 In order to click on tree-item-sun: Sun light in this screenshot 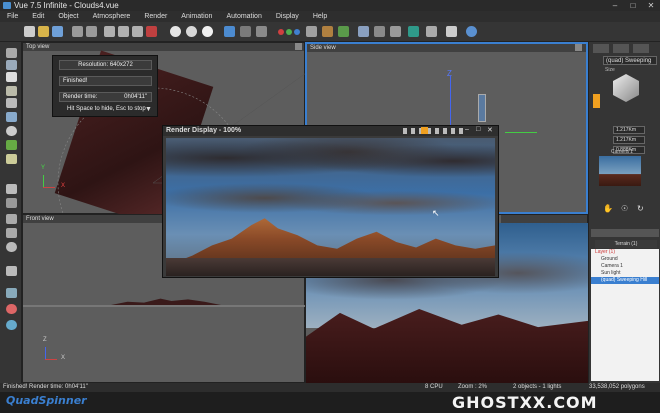, I will do `click(625, 273)`.